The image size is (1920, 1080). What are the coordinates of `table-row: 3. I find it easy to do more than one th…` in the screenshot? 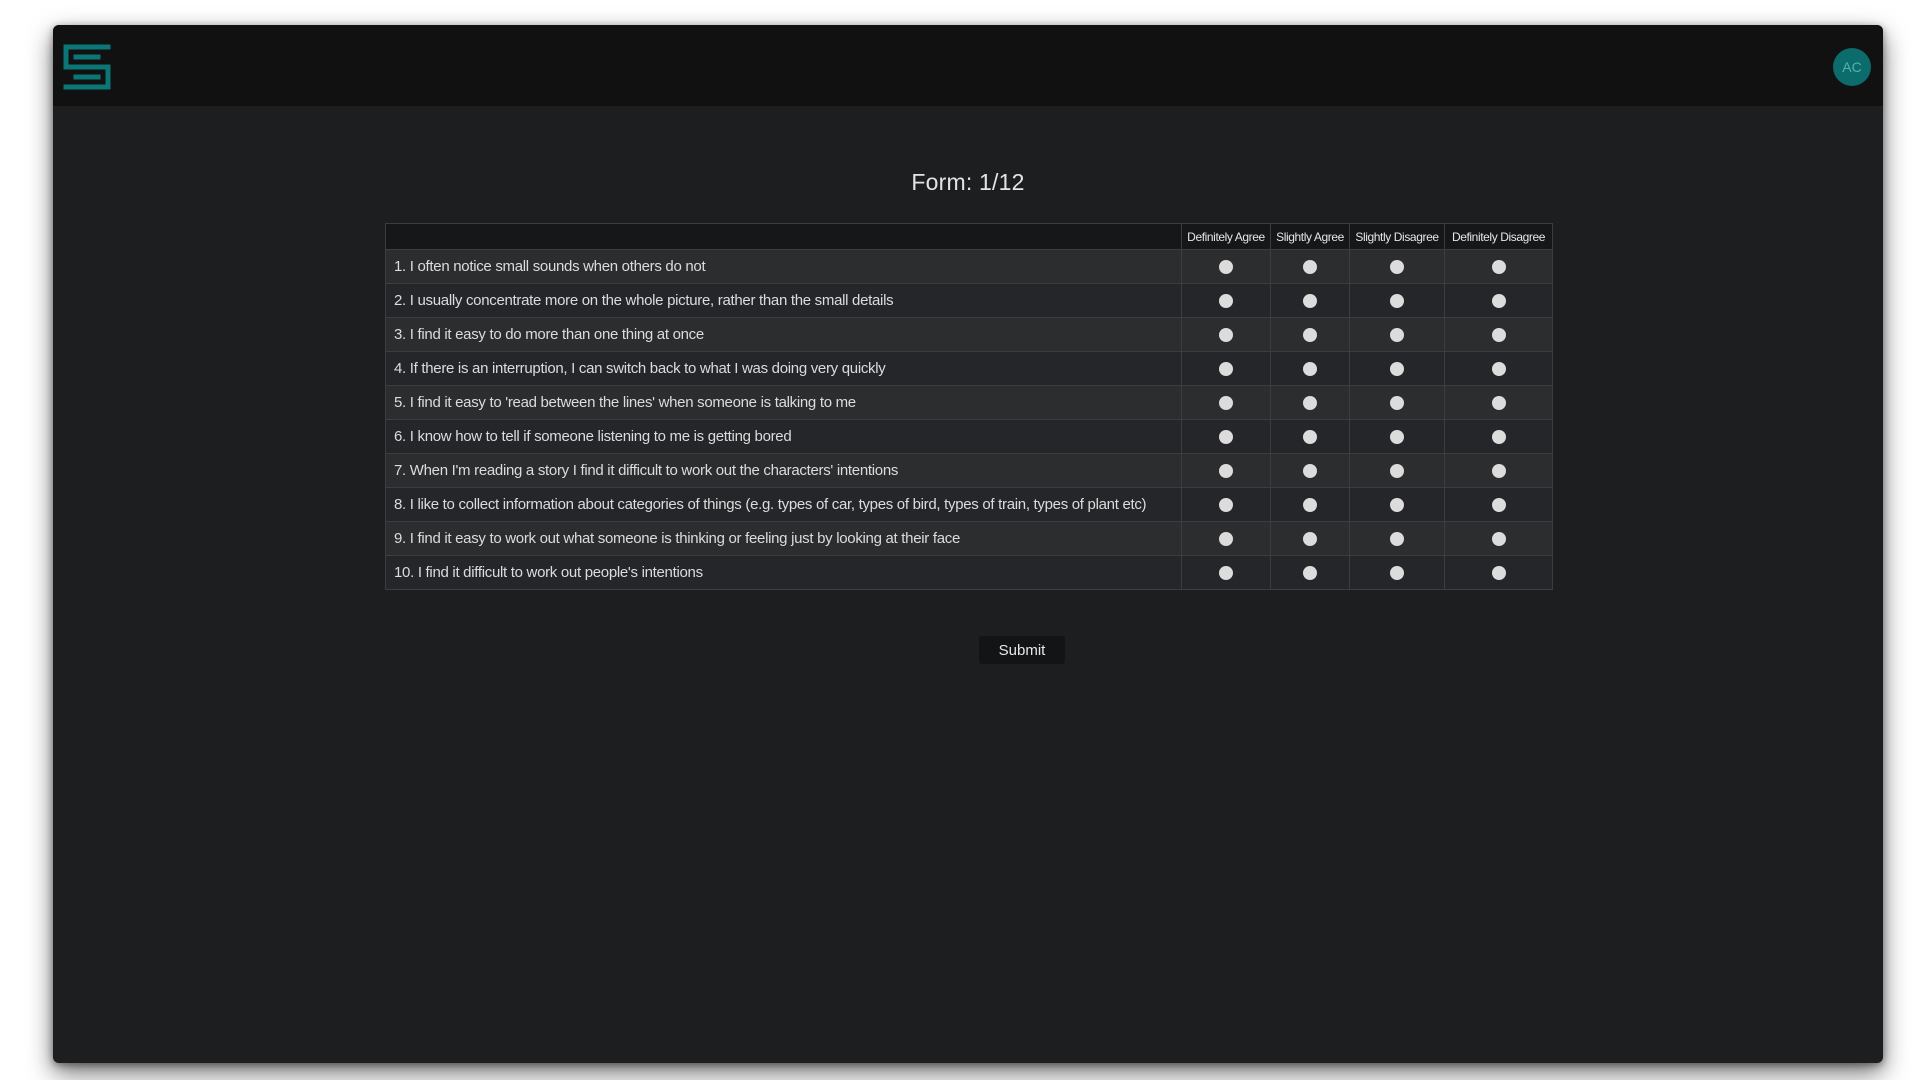 It's located at (969, 334).